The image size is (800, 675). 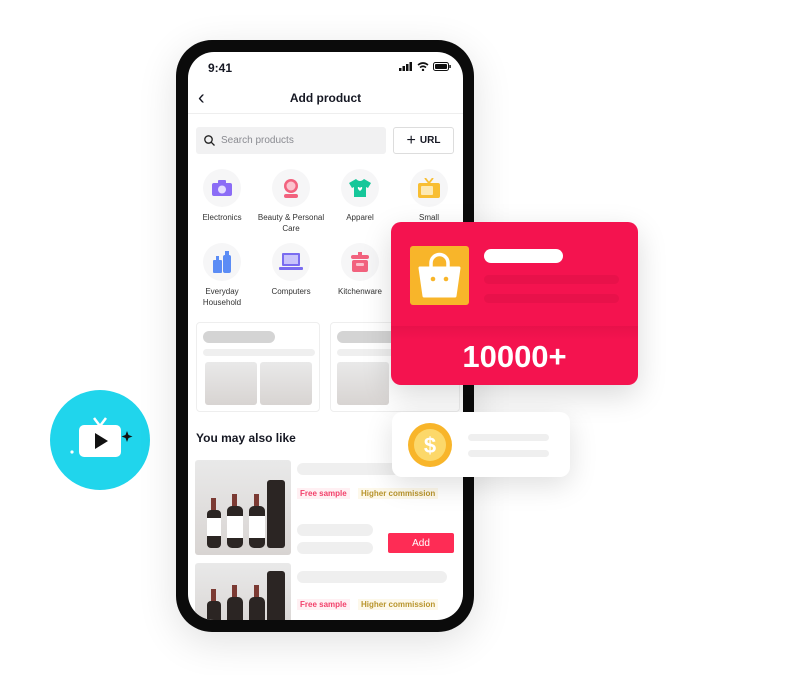 I want to click on category-kitchenware: Kitchenware, so click(x=360, y=270).